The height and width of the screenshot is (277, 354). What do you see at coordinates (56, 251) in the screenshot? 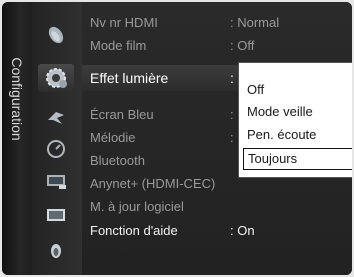
I see `help-bulb-icon` at bounding box center [56, 251].